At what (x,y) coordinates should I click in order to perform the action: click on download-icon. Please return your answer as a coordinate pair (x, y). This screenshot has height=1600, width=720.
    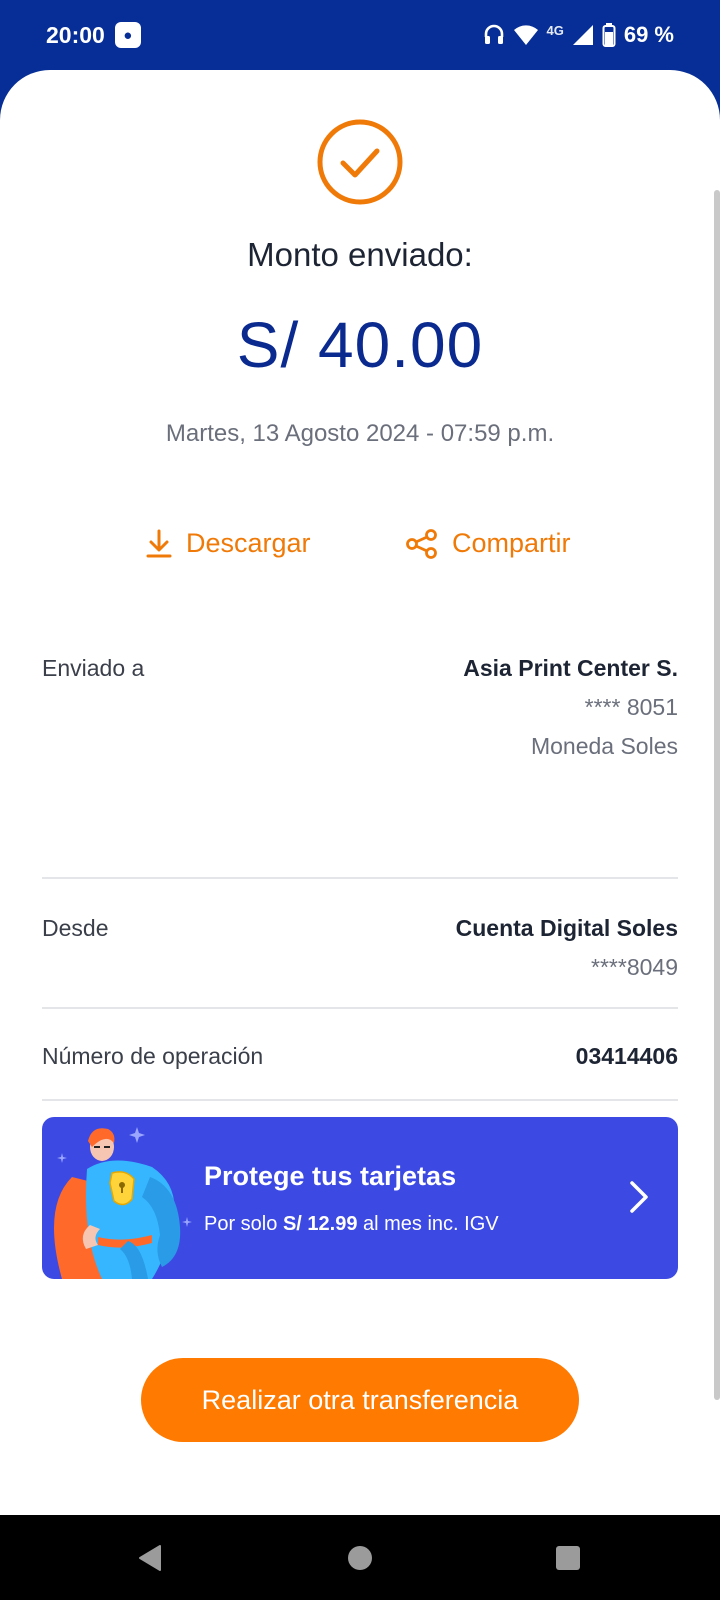
    Looking at the image, I should click on (159, 543).